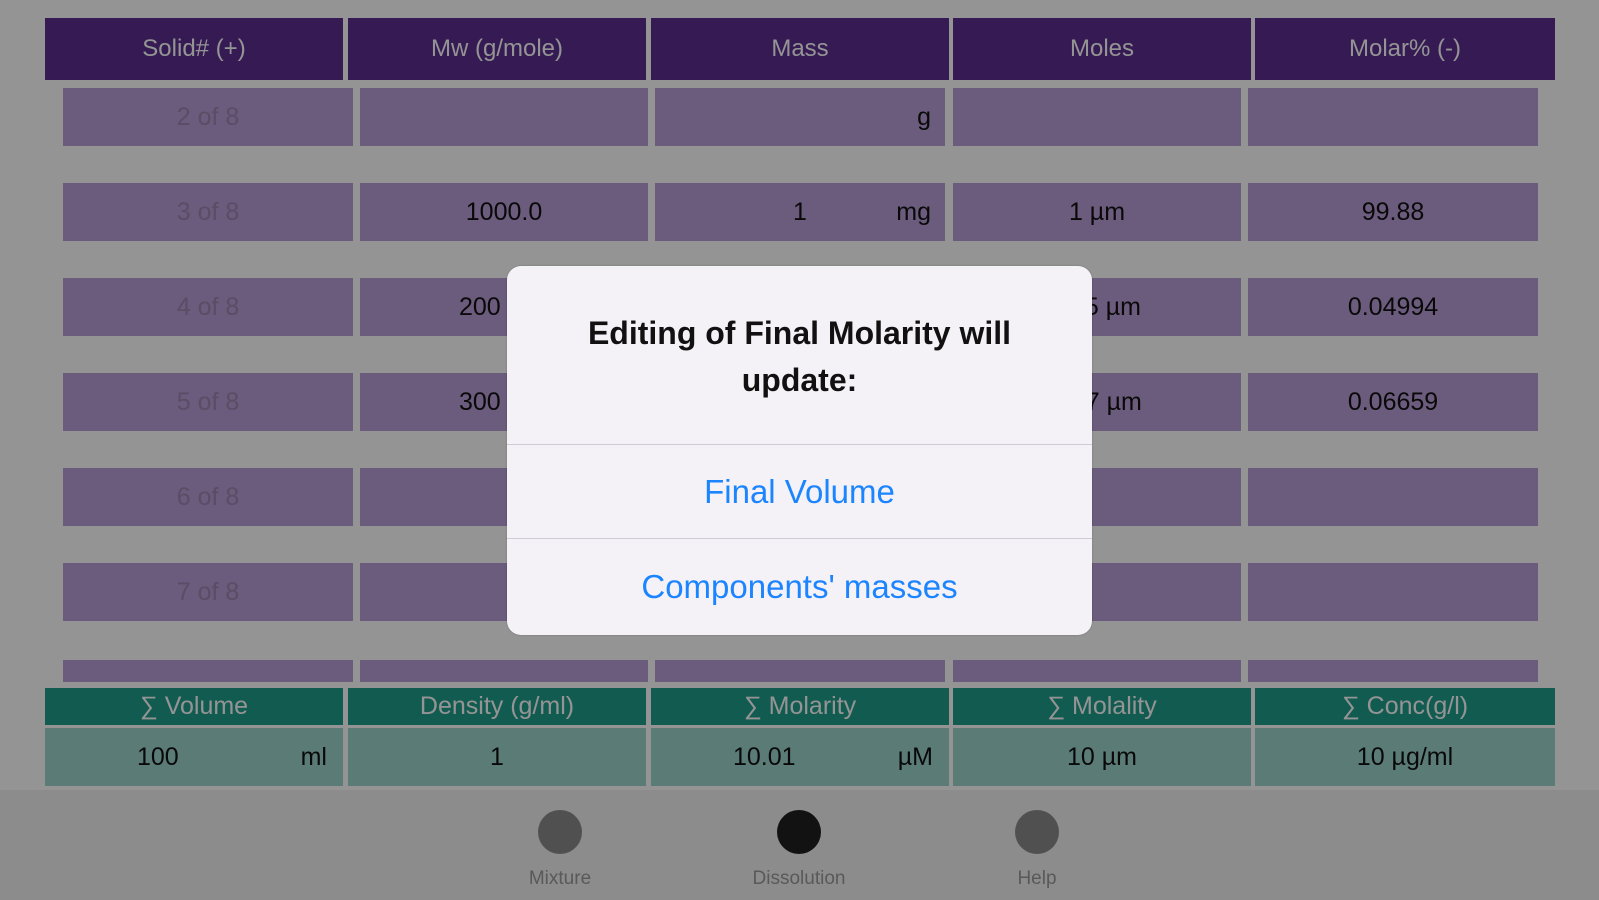  I want to click on components-masses-button: Components' masses, so click(799, 587).